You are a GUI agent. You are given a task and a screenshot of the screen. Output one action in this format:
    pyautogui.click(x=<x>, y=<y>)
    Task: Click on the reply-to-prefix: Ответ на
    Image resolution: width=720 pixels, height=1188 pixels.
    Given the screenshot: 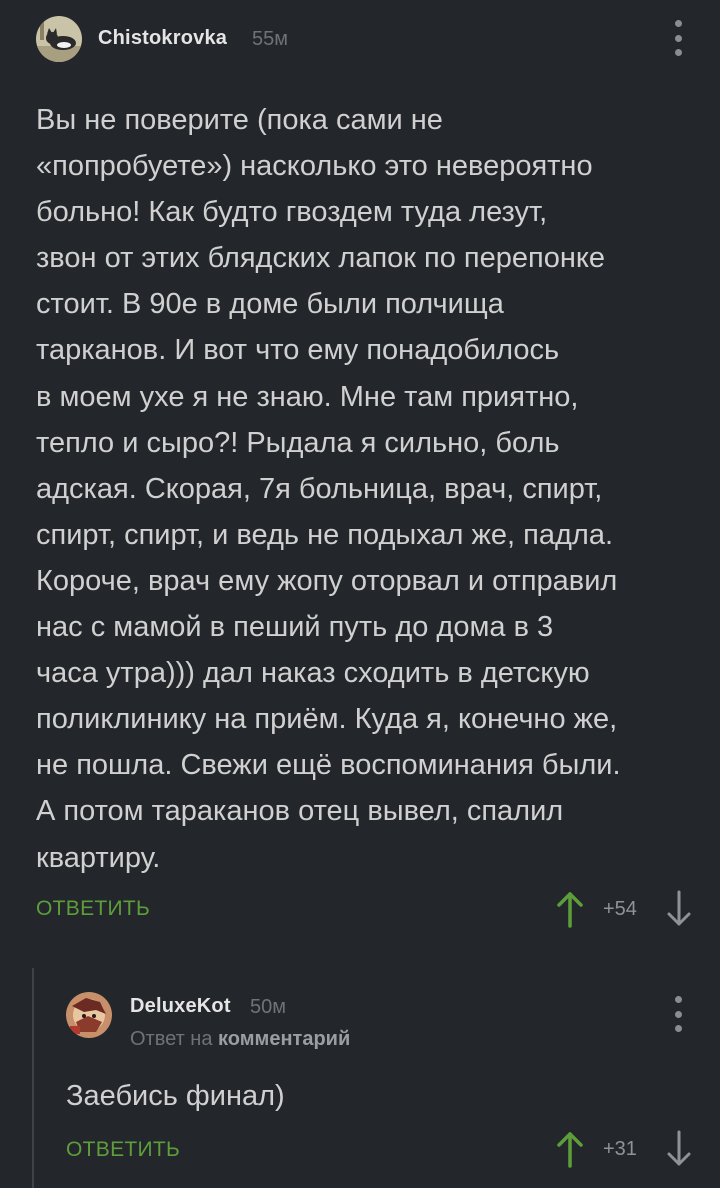 What is the action you would take?
    pyautogui.click(x=171, y=1039)
    